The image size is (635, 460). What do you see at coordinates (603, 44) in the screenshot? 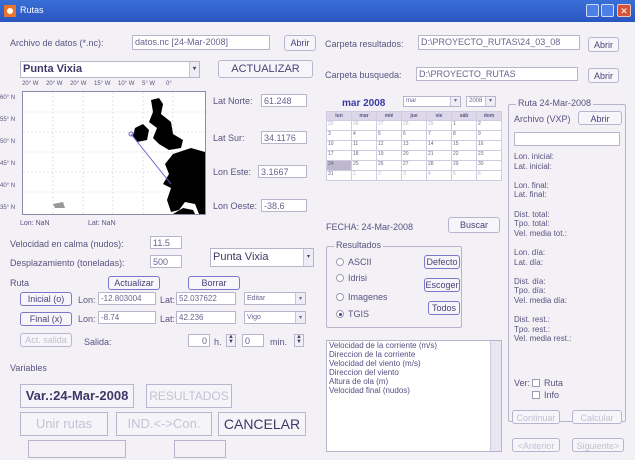
I see `results-folder-open-button: Abrir` at bounding box center [603, 44].